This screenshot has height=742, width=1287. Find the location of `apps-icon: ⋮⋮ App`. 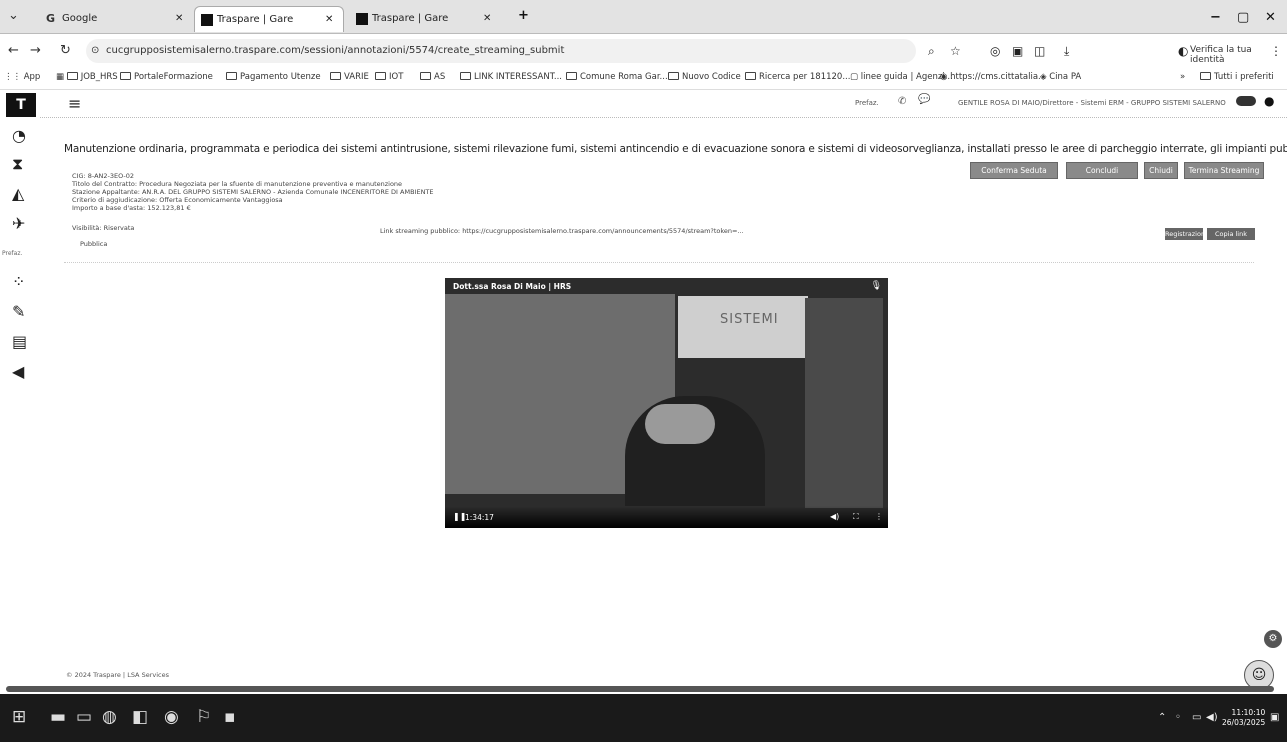

apps-icon: ⋮⋮ App is located at coordinates (22, 77).